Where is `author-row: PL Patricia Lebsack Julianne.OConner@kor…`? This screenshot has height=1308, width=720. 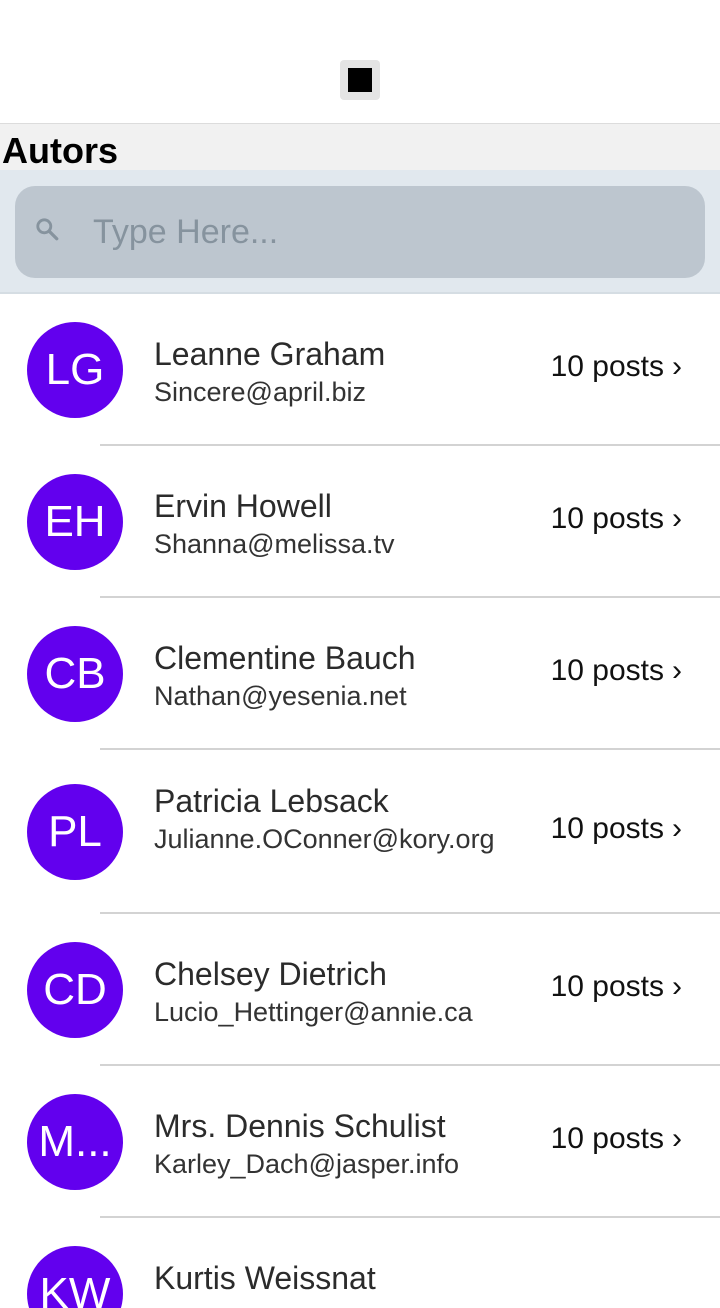
author-row: PL Patricia Lebsack Julianne.OConner@kor… is located at coordinates (360, 832).